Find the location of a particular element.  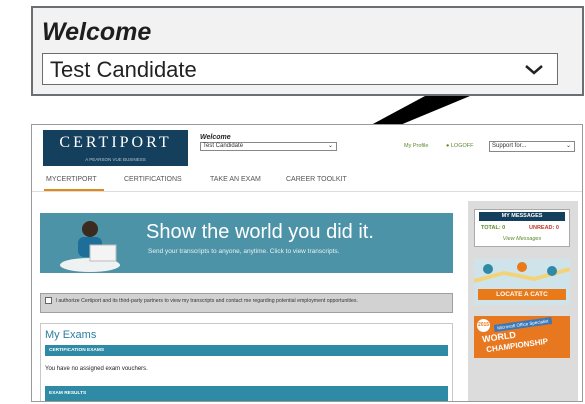

logoff-link: ● LOGOFF is located at coordinates (459, 146).